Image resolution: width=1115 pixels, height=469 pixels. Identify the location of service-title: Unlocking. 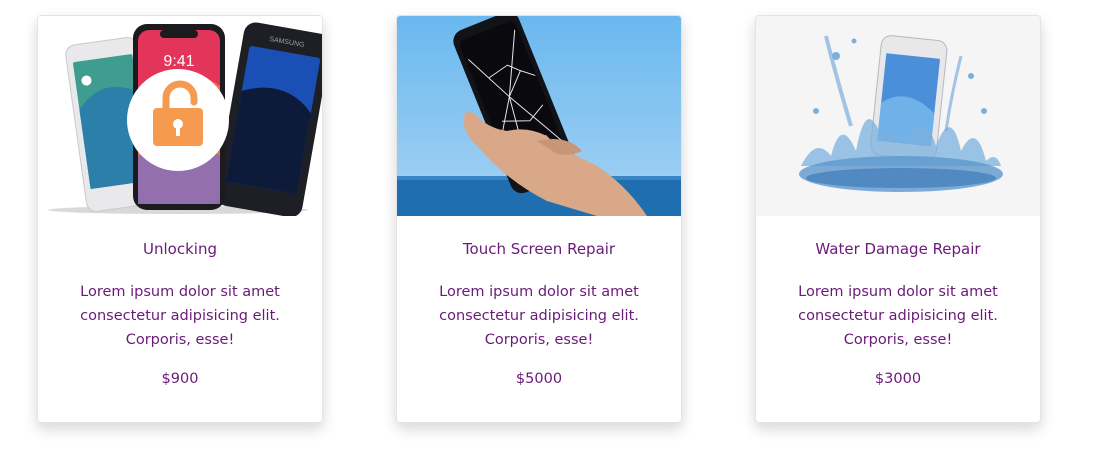
(180, 249).